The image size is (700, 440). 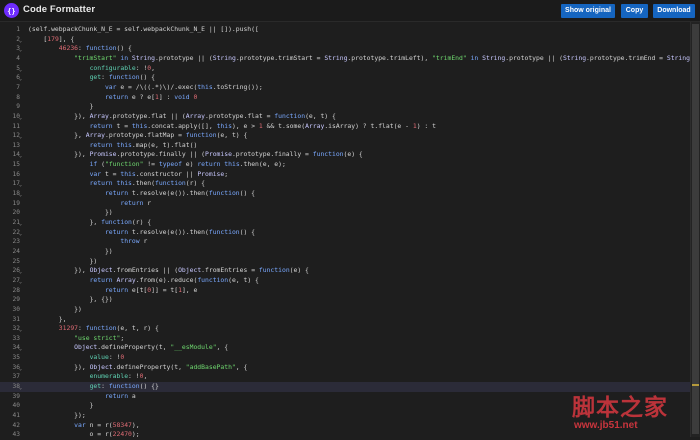 I want to click on line-number: 32, so click(x=16, y=329).